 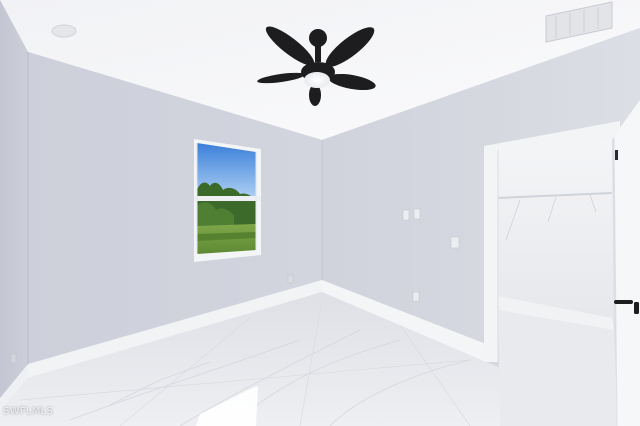 I want to click on open-door, so click(x=626, y=263).